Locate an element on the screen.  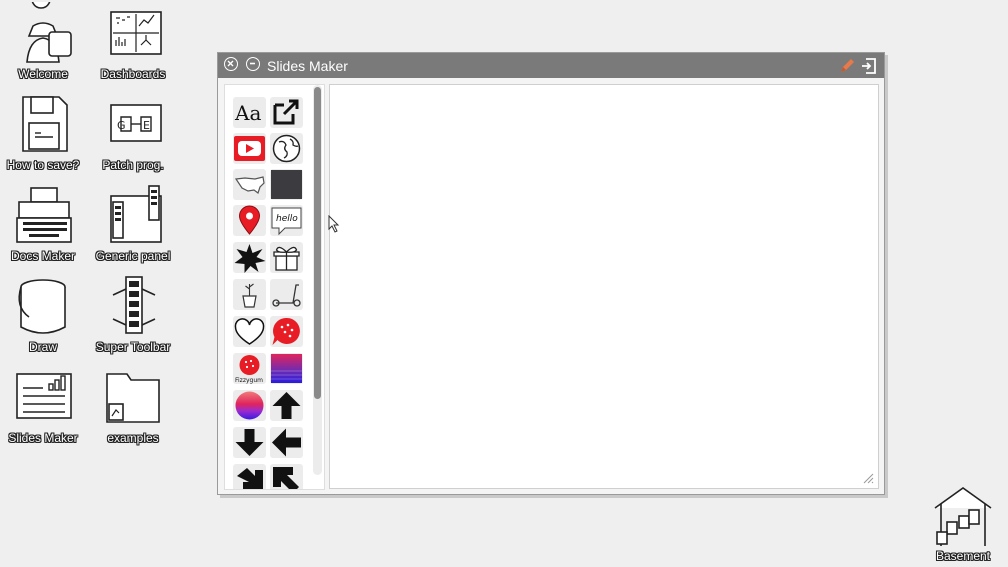
palette-tile-gradient-circle is located at coordinates (249, 405).